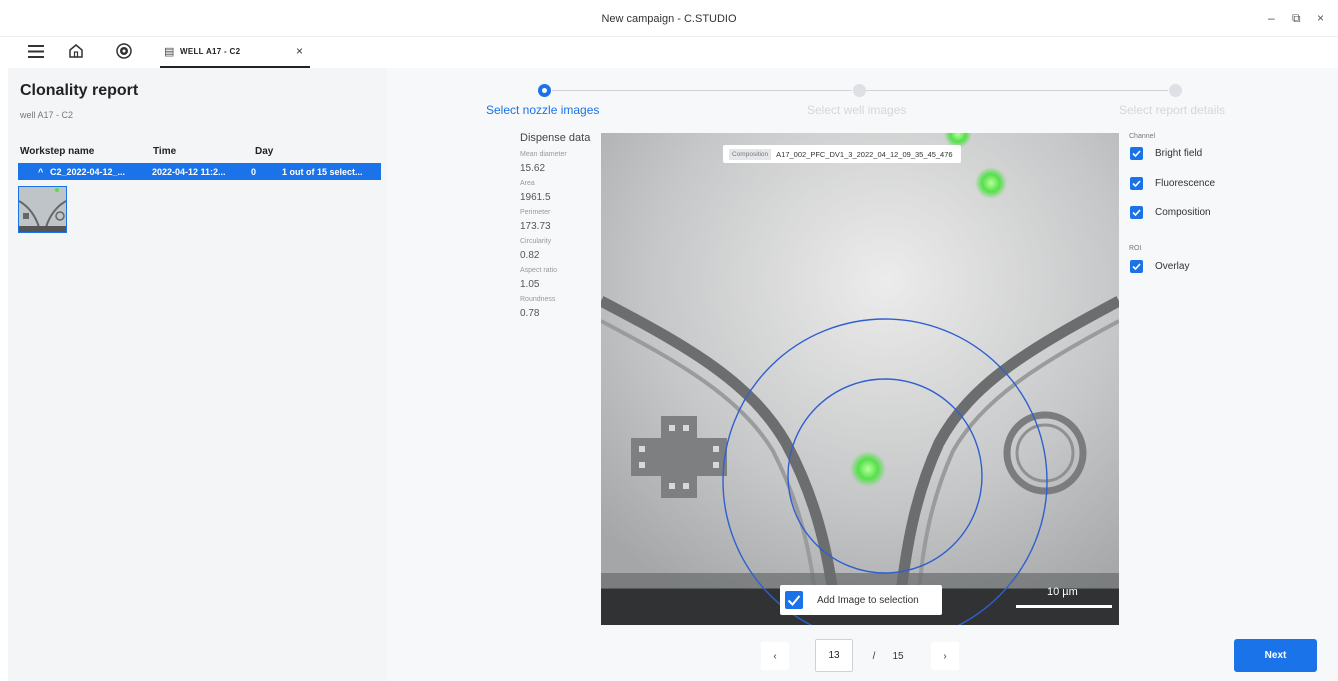 The image size is (1338, 681). I want to click on step-label-report: Select report details, so click(1172, 110).